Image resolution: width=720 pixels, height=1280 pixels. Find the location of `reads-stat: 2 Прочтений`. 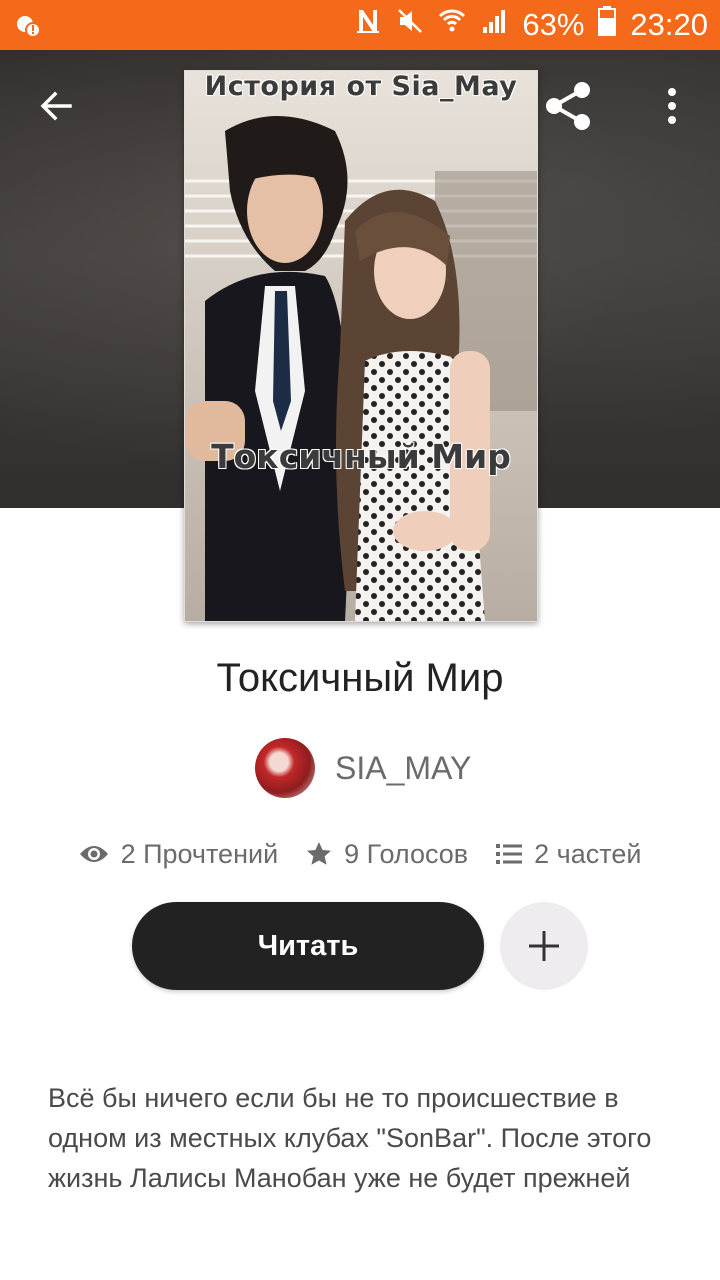

reads-stat: 2 Прочтений is located at coordinates (179, 854).